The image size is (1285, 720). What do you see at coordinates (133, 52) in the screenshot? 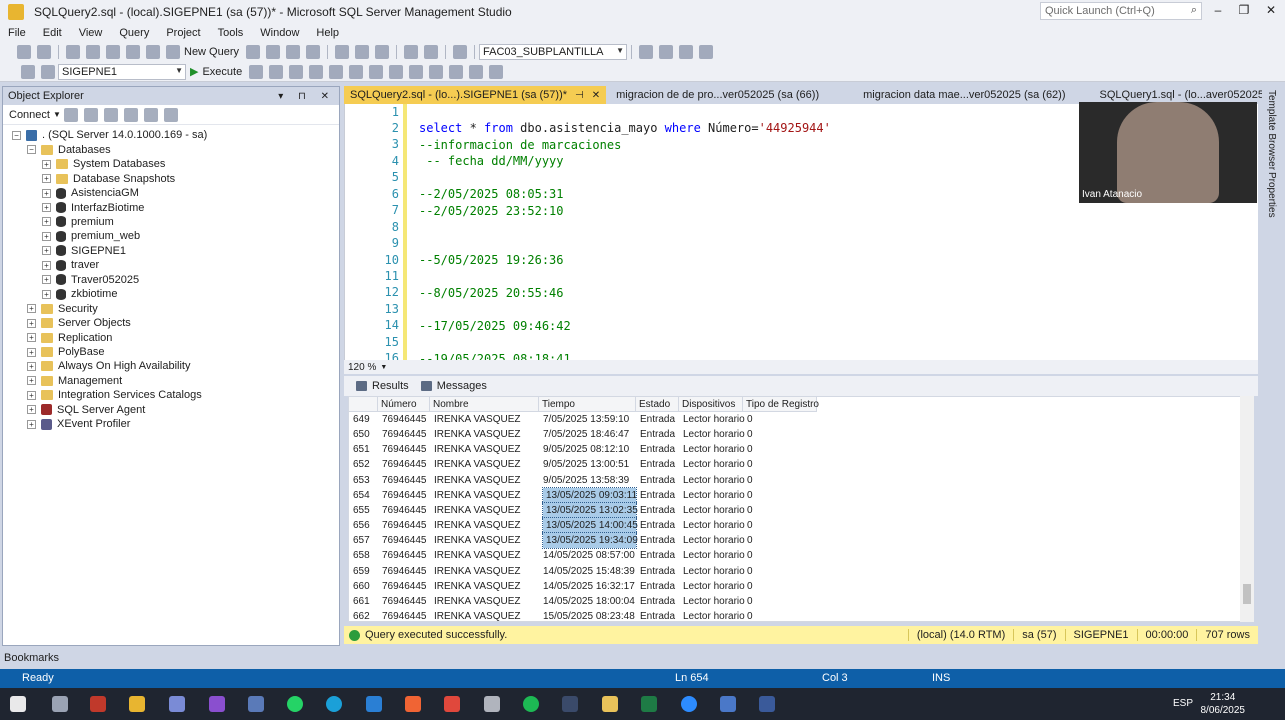
I see `save-icon` at bounding box center [133, 52].